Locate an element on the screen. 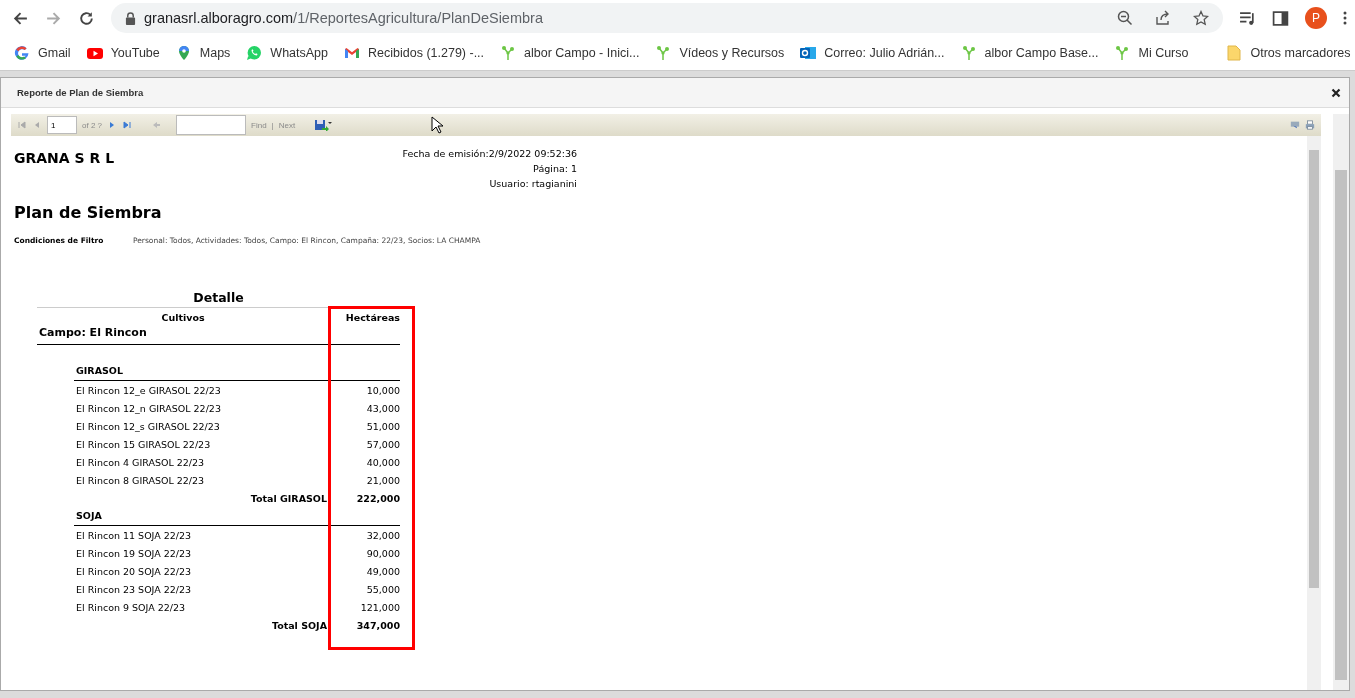  column-header: Hectáreas is located at coordinates (372, 317).